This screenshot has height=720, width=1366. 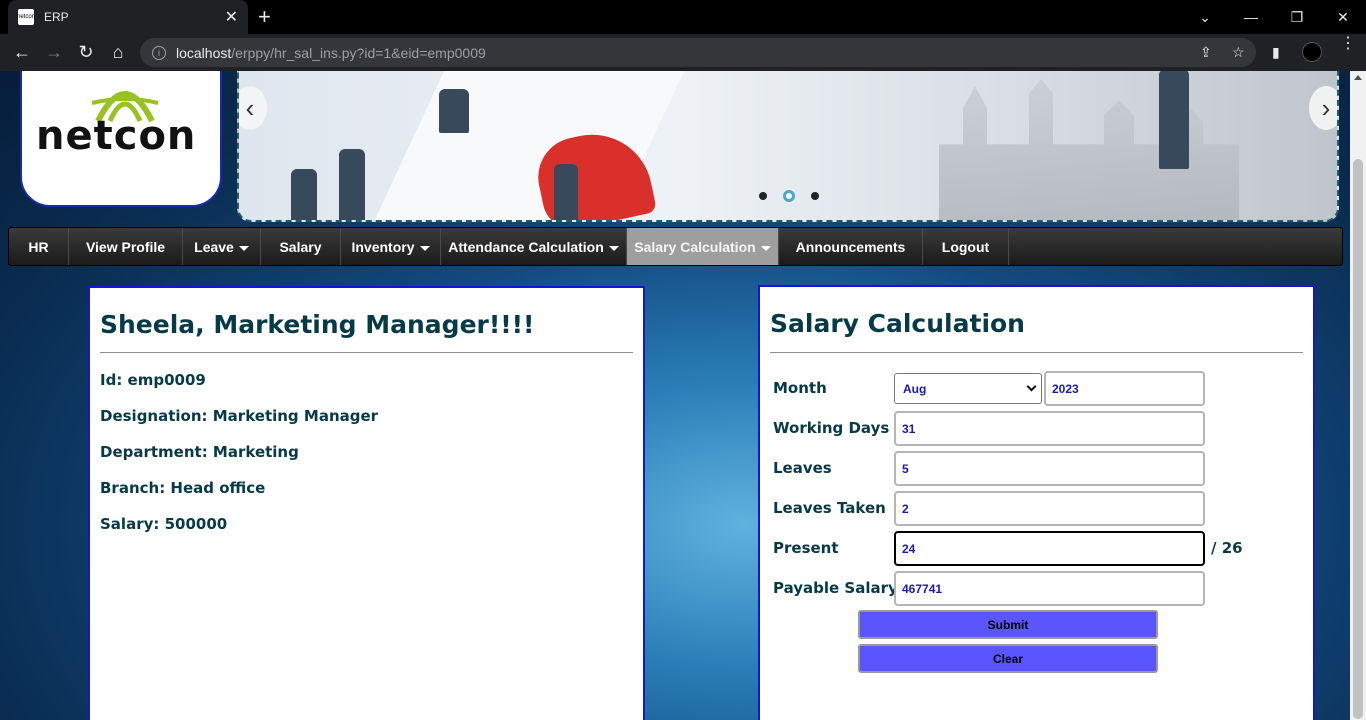 I want to click on working-days-input: 31, so click(x=1049, y=428).